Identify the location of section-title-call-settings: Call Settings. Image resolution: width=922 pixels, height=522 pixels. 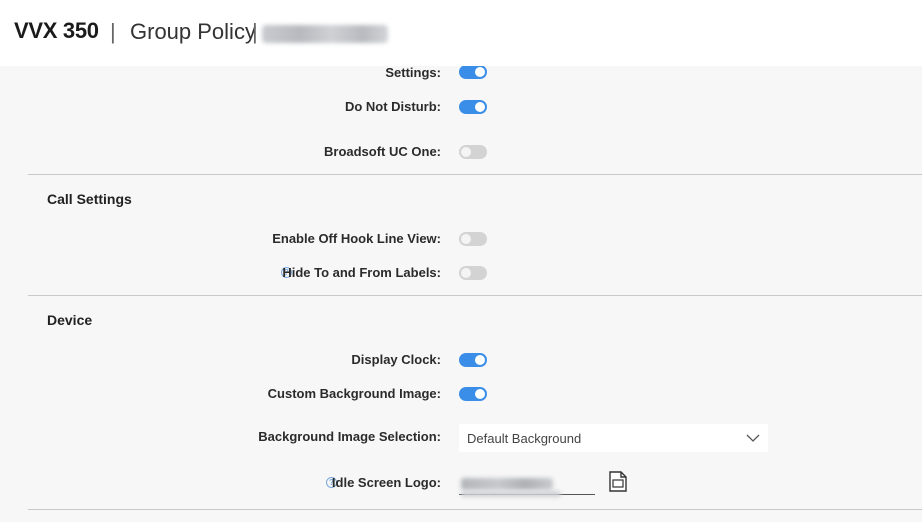
(89, 199).